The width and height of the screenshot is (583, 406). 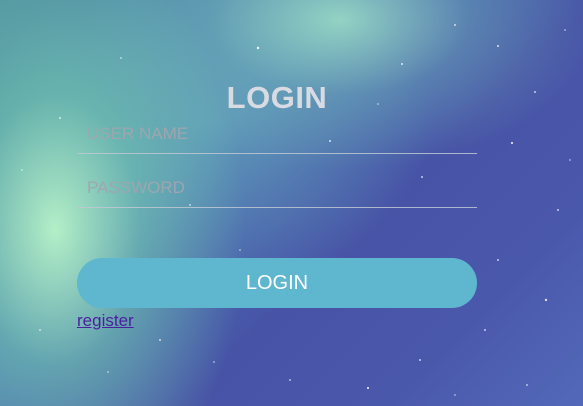 I want to click on login-button: LOGIN, so click(x=277, y=283).